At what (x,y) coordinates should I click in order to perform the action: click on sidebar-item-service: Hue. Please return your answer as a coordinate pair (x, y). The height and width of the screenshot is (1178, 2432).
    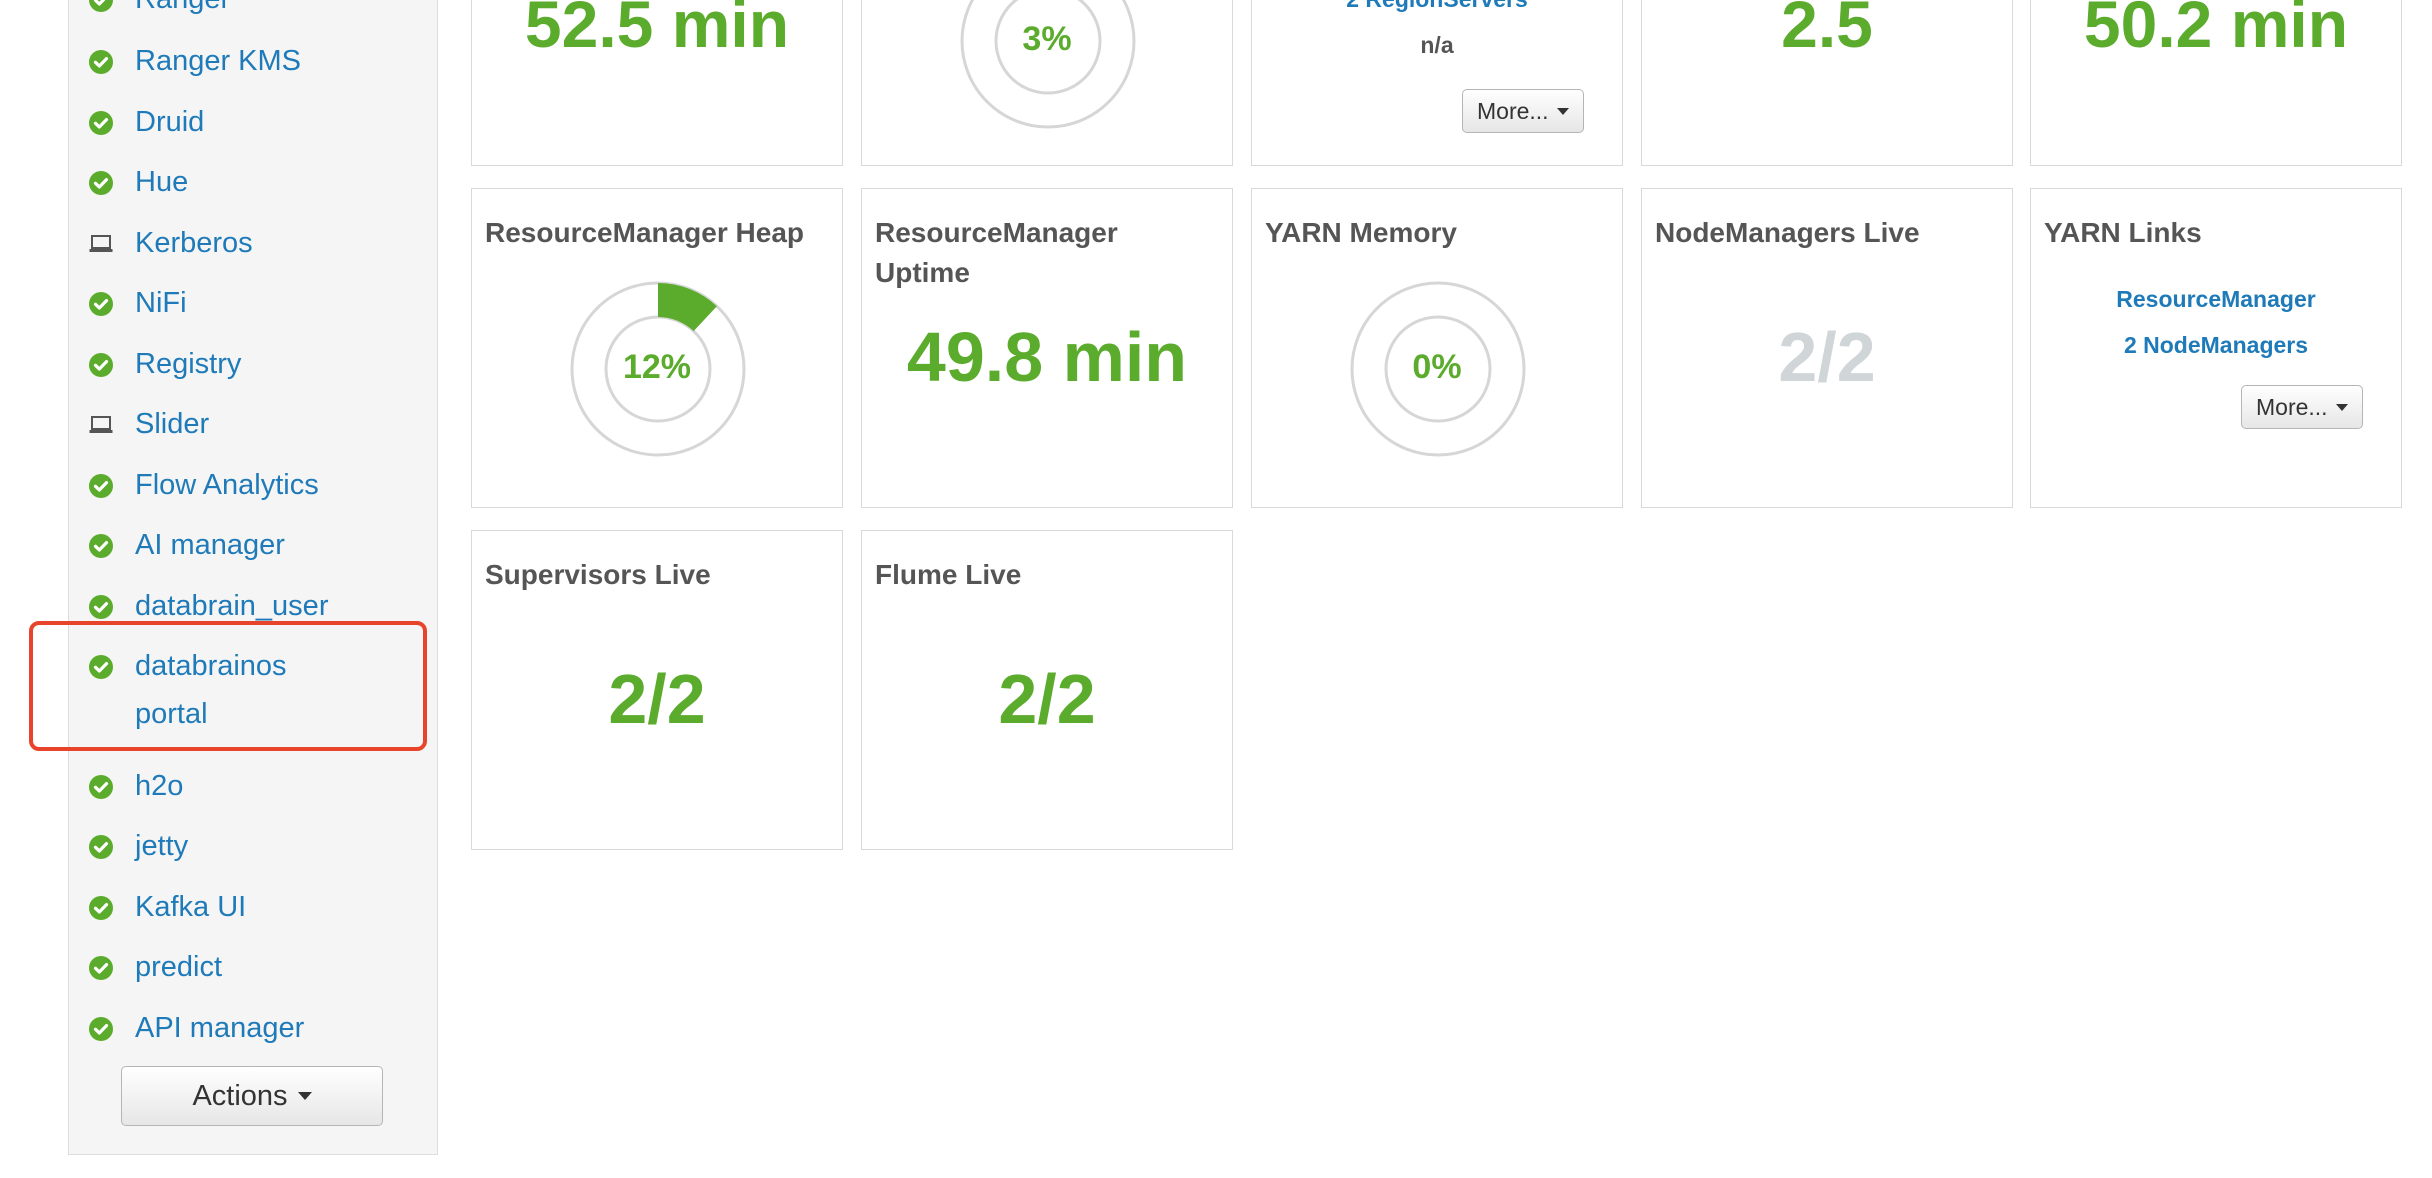
    Looking at the image, I should click on (254, 186).